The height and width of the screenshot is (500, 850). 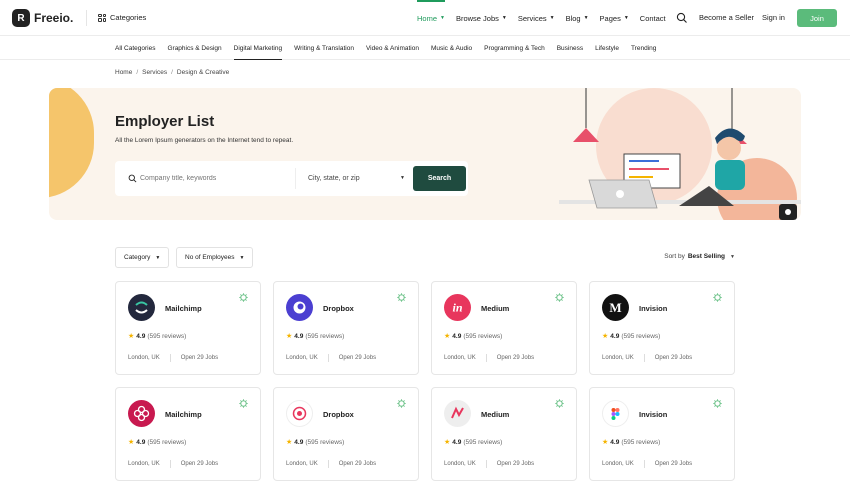 What do you see at coordinates (141, 413) in the screenshot?
I see `flower-icon` at bounding box center [141, 413].